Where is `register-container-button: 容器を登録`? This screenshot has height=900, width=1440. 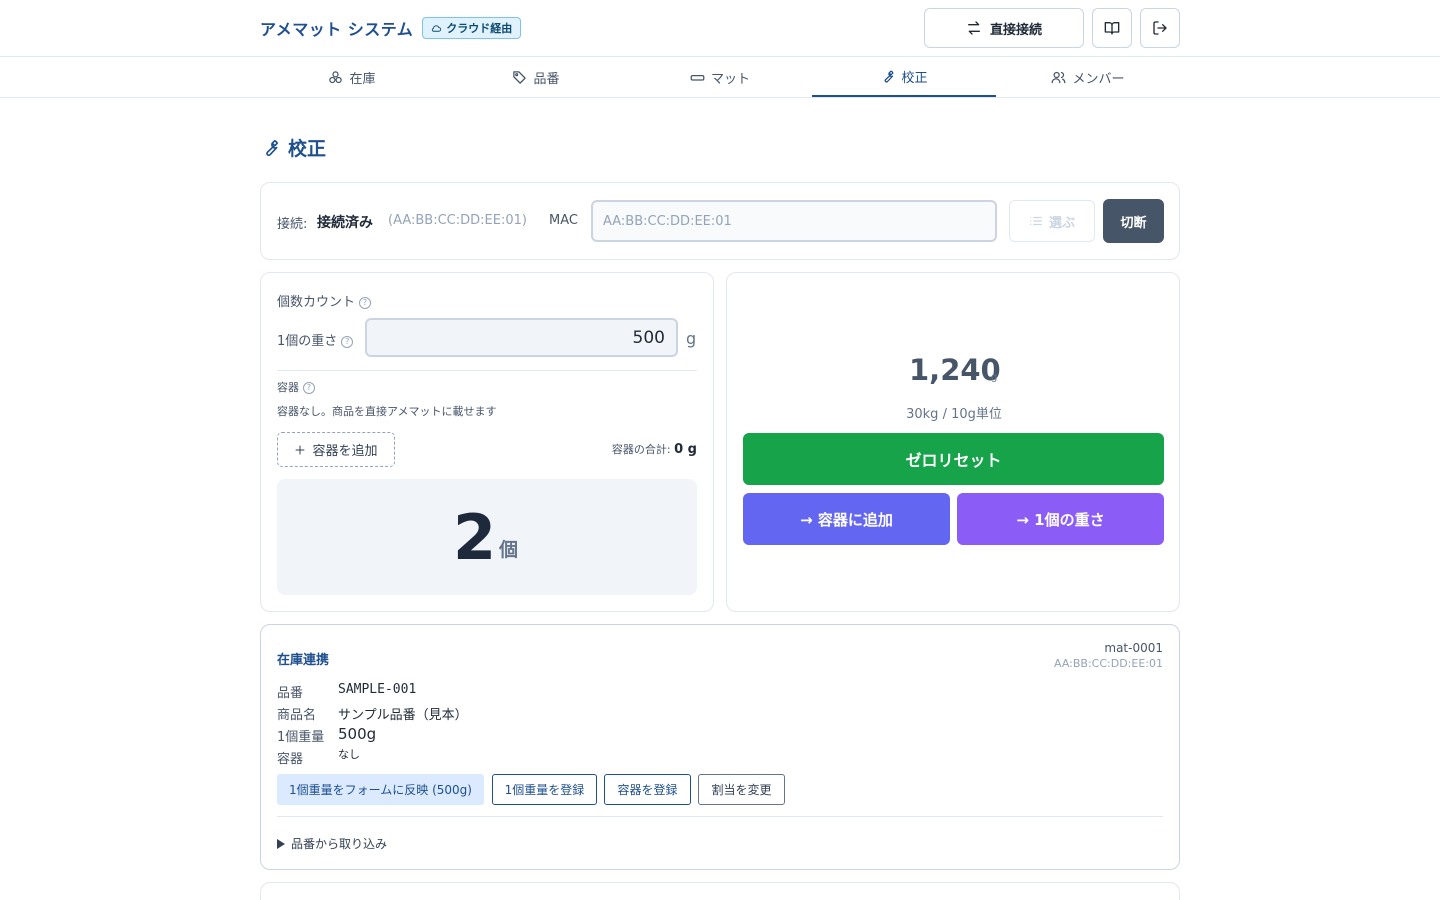 register-container-button: 容器を登録 is located at coordinates (647, 789).